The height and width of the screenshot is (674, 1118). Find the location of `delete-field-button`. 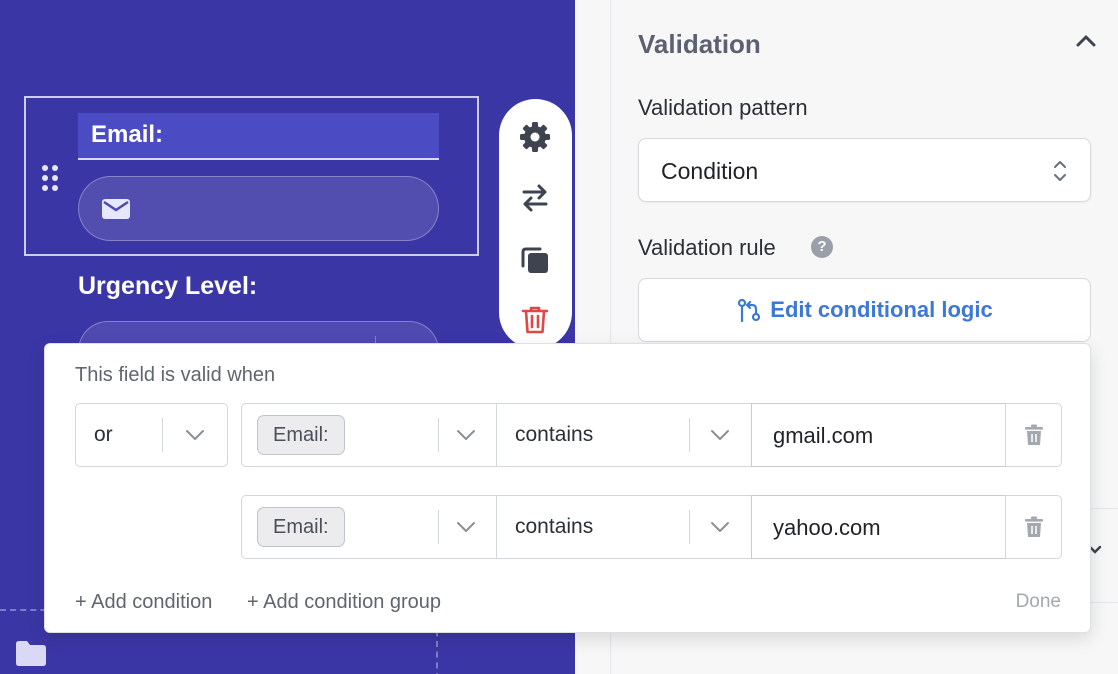

delete-field-button is located at coordinates (535, 320).